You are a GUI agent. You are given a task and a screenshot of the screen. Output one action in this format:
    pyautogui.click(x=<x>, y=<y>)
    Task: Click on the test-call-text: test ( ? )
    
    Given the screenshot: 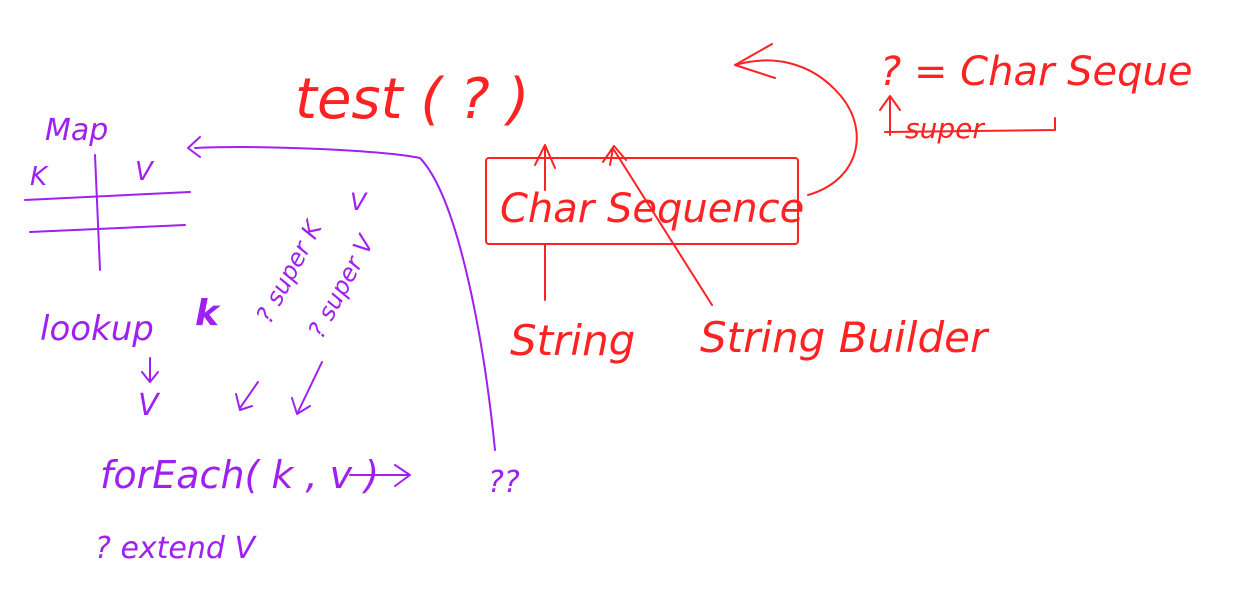 What is the action you would take?
    pyautogui.click(x=412, y=99)
    